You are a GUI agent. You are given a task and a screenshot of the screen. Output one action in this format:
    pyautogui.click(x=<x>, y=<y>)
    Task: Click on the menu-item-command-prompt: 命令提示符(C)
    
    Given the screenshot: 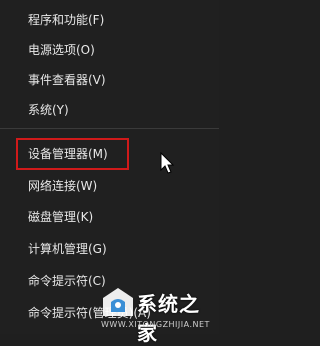 What is the action you would take?
    pyautogui.click(x=109, y=281)
    